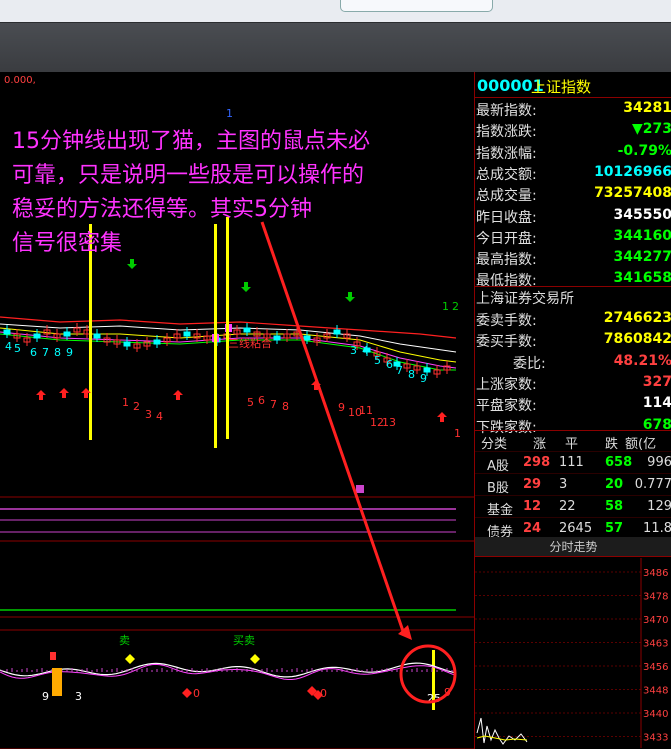  What do you see at coordinates (612, 444) in the screenshot?
I see `table-header-cell: 跌` at bounding box center [612, 444].